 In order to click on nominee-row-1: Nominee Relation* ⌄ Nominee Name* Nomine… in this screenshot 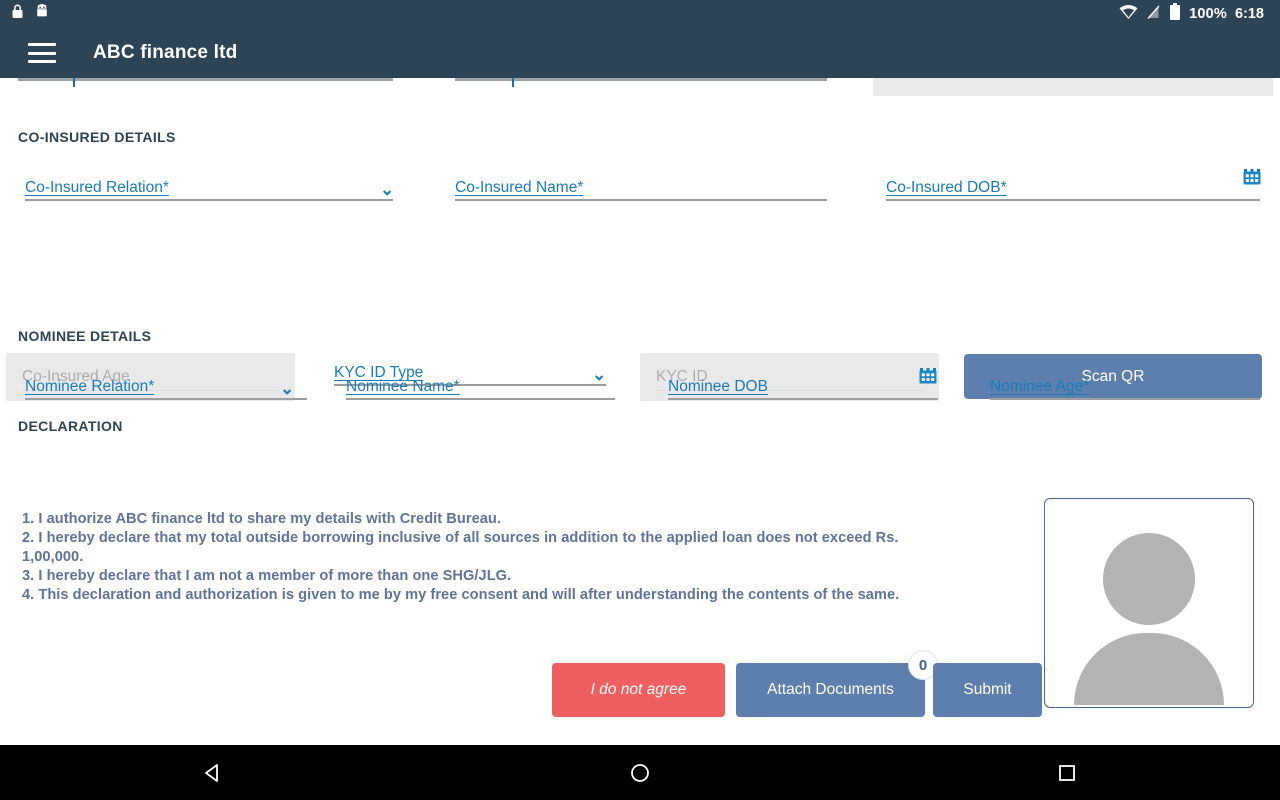, I will do `click(640, 381)`.